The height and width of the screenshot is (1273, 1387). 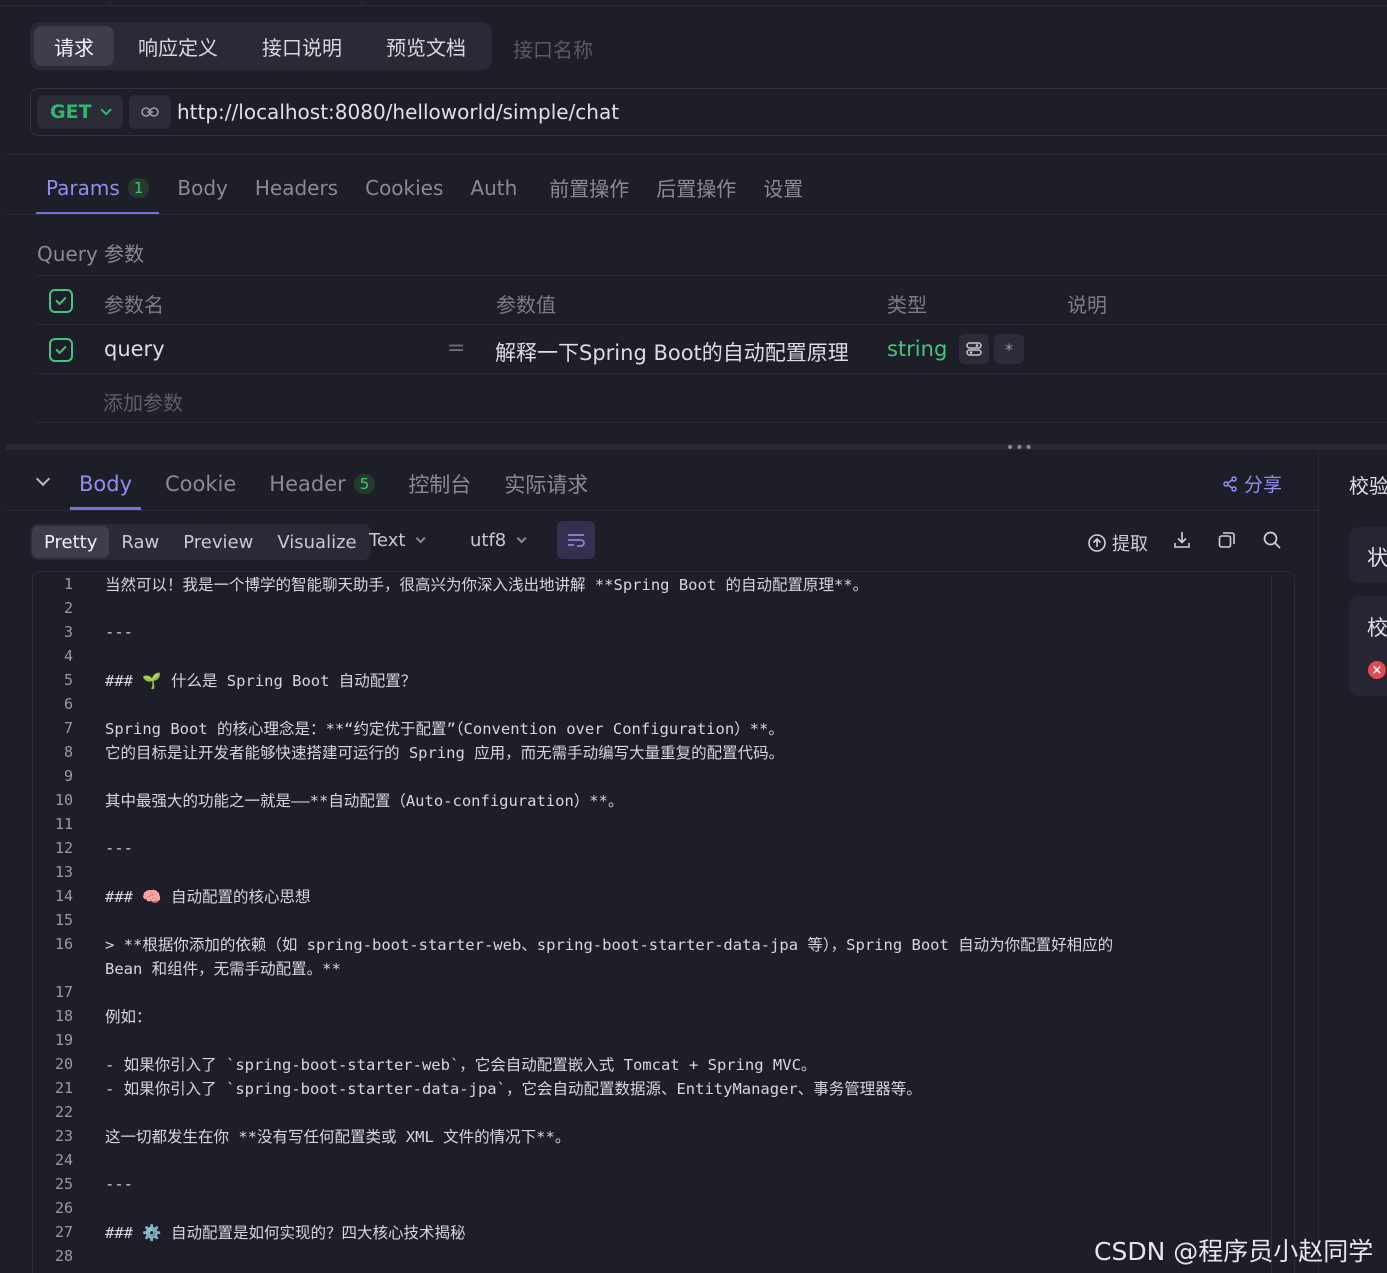 I want to click on line-number: 25, so click(x=63, y=1184).